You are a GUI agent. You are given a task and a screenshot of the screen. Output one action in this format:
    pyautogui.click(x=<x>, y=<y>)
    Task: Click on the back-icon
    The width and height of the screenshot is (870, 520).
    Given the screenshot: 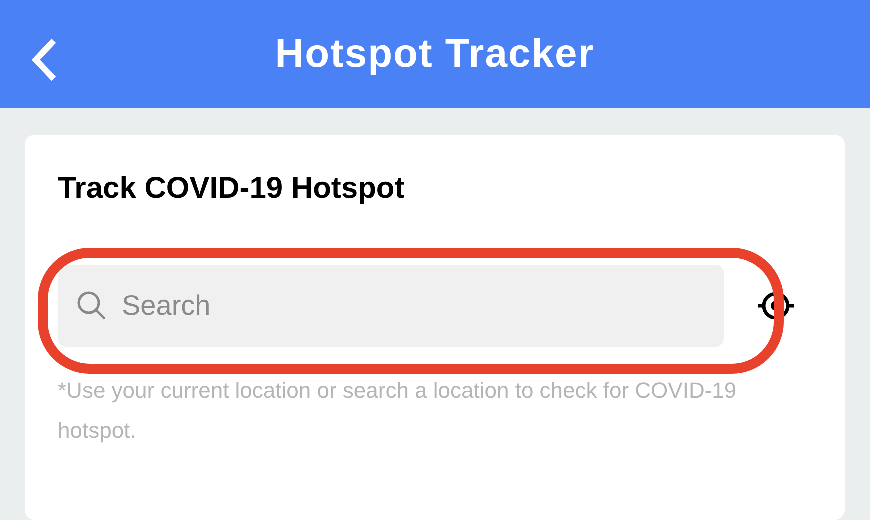 What is the action you would take?
    pyautogui.click(x=44, y=60)
    